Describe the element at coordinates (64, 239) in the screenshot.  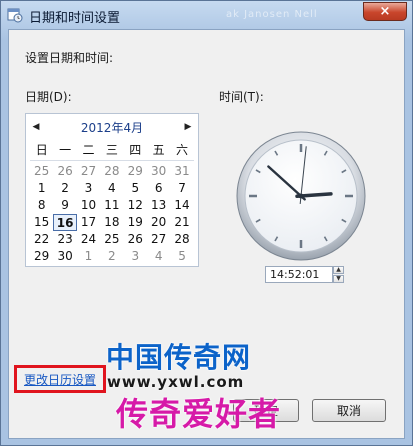
I see `calendar-day: 23` at that location.